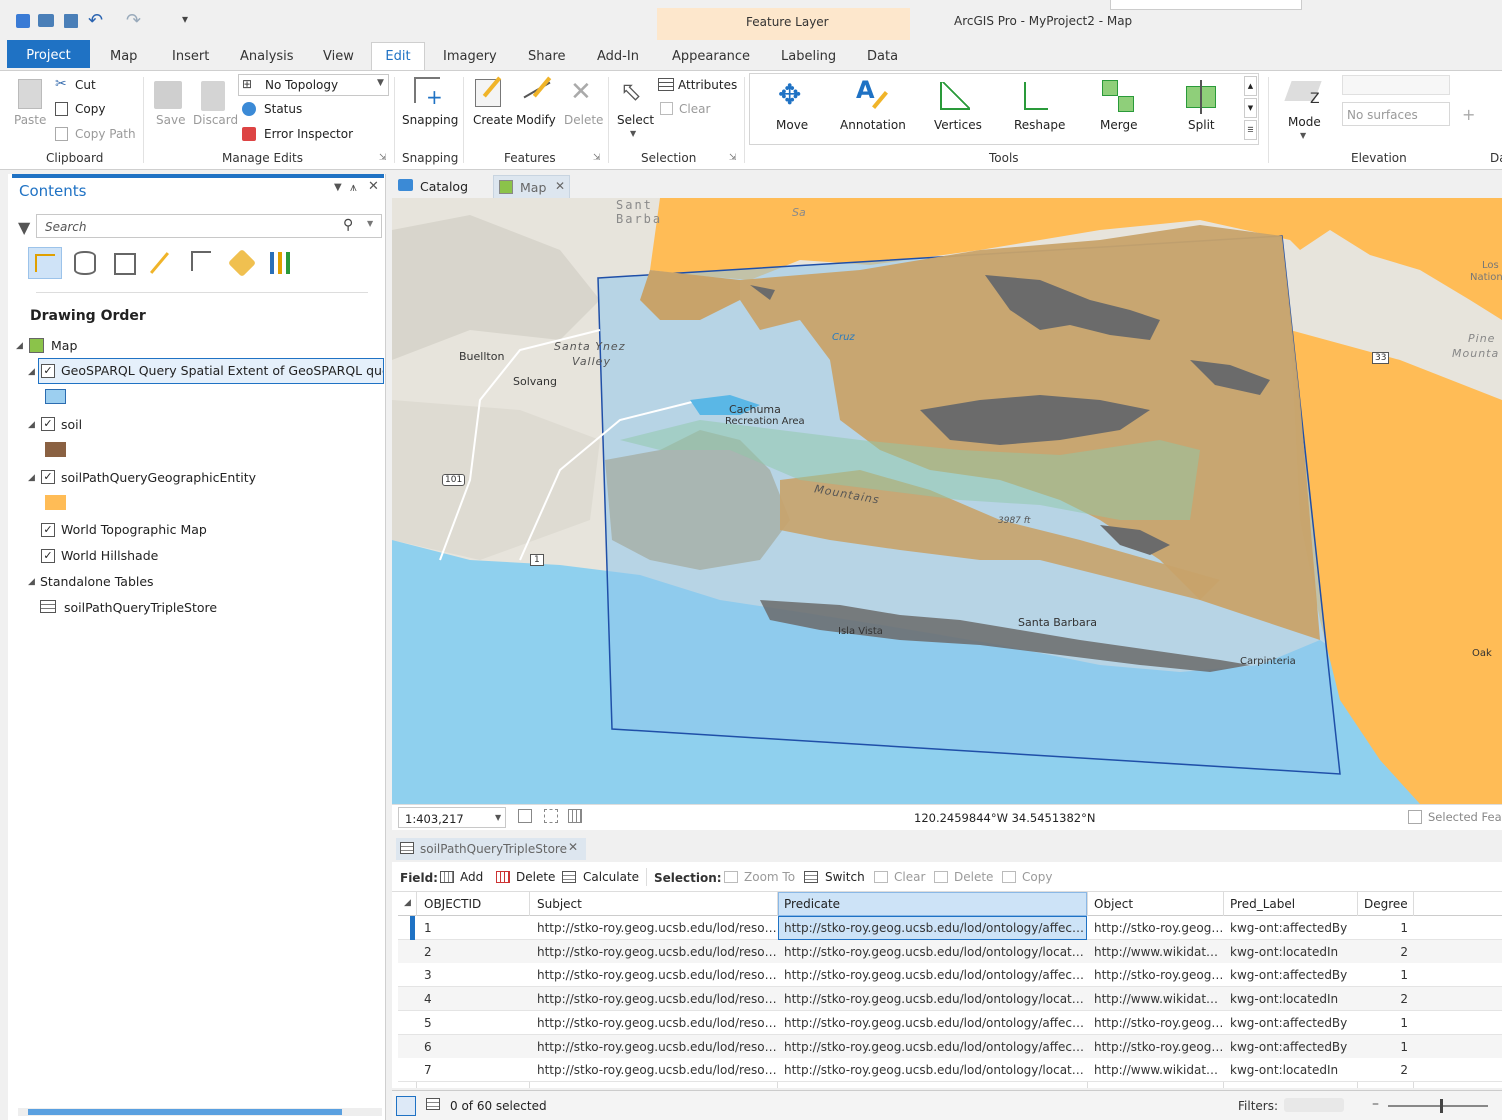  What do you see at coordinates (873, 107) in the screenshot?
I see `annotation-tool-button: A Annotation` at bounding box center [873, 107].